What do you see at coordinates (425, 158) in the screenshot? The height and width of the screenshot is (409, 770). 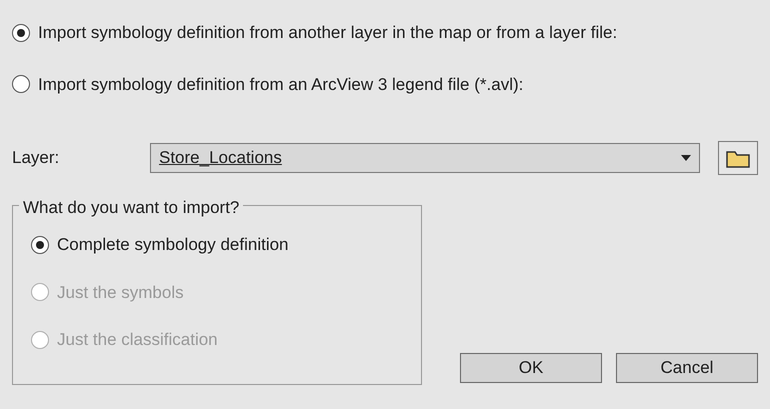 I see `layer-dropdown: Store_Locations` at bounding box center [425, 158].